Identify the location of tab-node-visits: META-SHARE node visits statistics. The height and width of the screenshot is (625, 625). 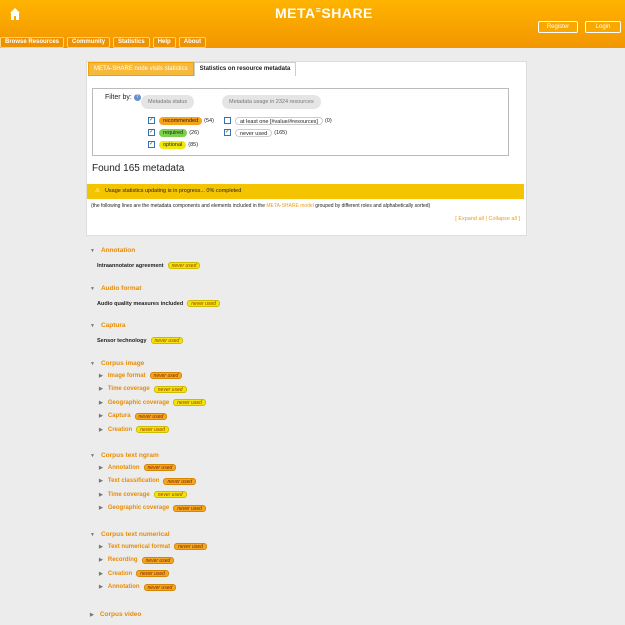
(141, 69).